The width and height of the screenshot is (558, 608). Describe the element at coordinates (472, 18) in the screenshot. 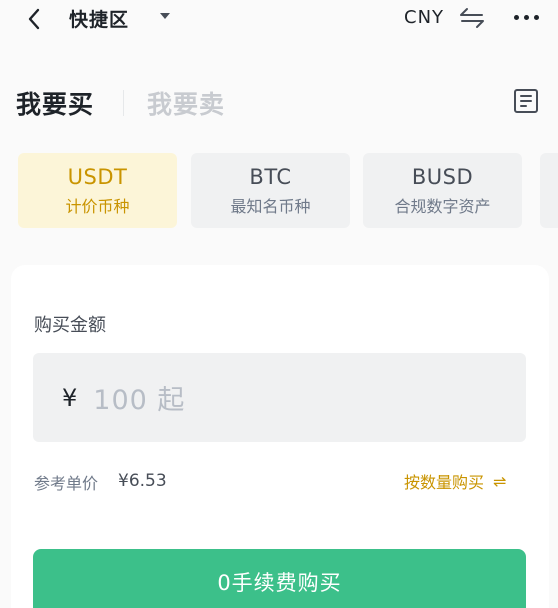

I see `swap-arrows-icon` at that location.